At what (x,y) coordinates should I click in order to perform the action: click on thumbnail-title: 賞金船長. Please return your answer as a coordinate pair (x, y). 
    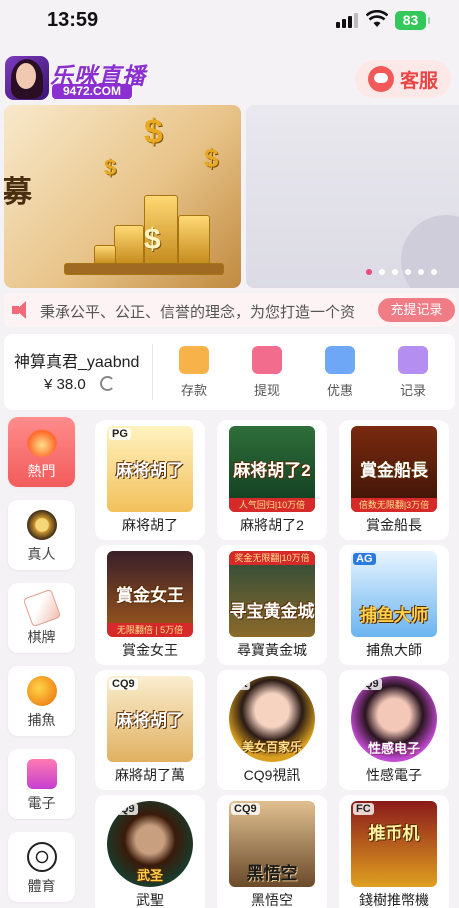
    Looking at the image, I should click on (394, 470).